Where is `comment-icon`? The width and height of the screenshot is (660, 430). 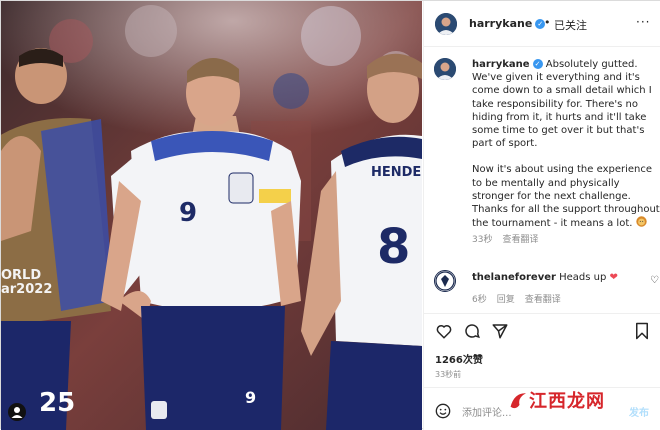
comment-icon is located at coordinates (472, 333).